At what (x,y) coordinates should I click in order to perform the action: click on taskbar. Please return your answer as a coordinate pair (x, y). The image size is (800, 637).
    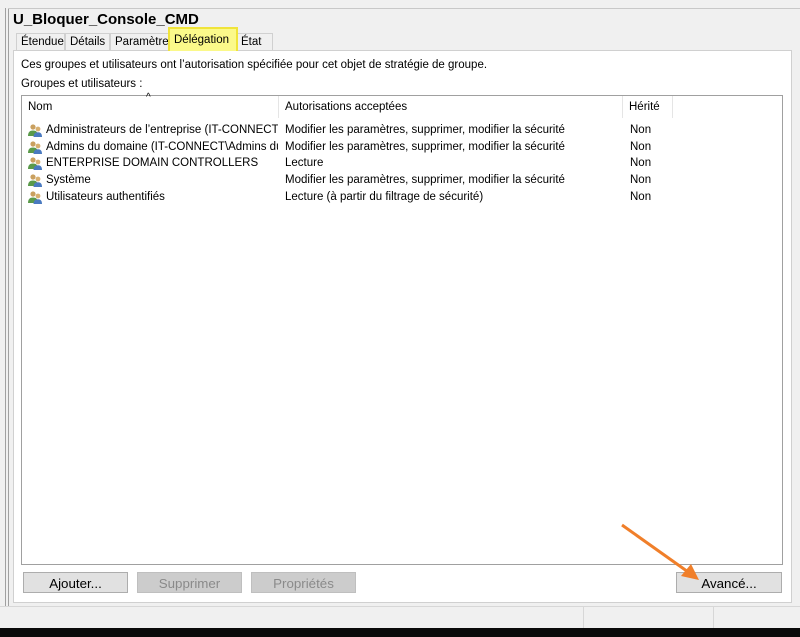
    Looking at the image, I should click on (400, 632).